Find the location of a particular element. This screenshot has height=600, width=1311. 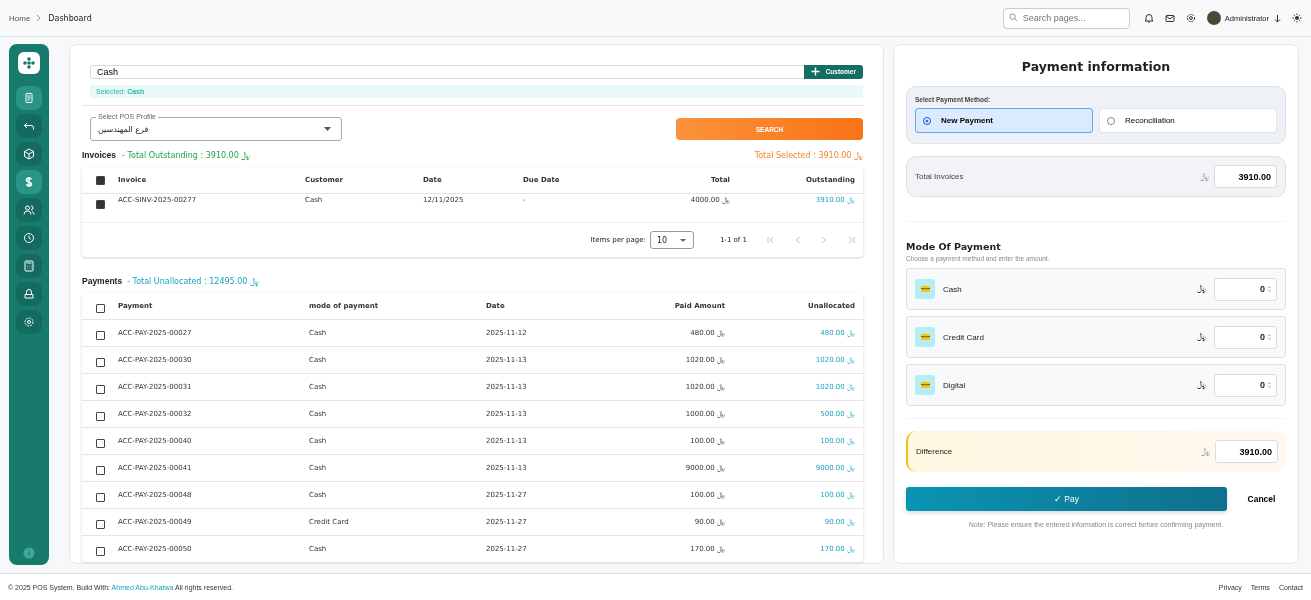

calculator-nav-button is located at coordinates (29, 266).